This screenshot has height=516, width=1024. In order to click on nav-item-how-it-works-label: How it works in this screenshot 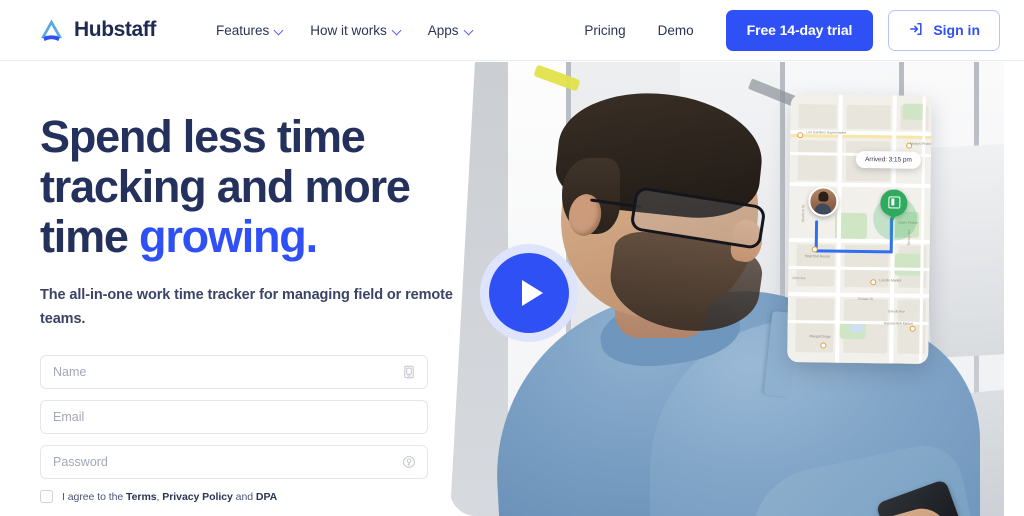, I will do `click(348, 30)`.